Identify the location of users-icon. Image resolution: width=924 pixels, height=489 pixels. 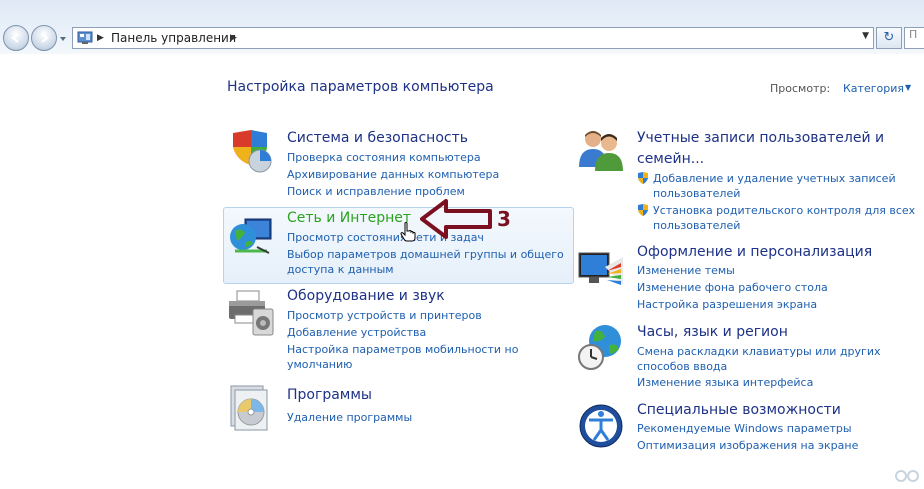
(601, 151).